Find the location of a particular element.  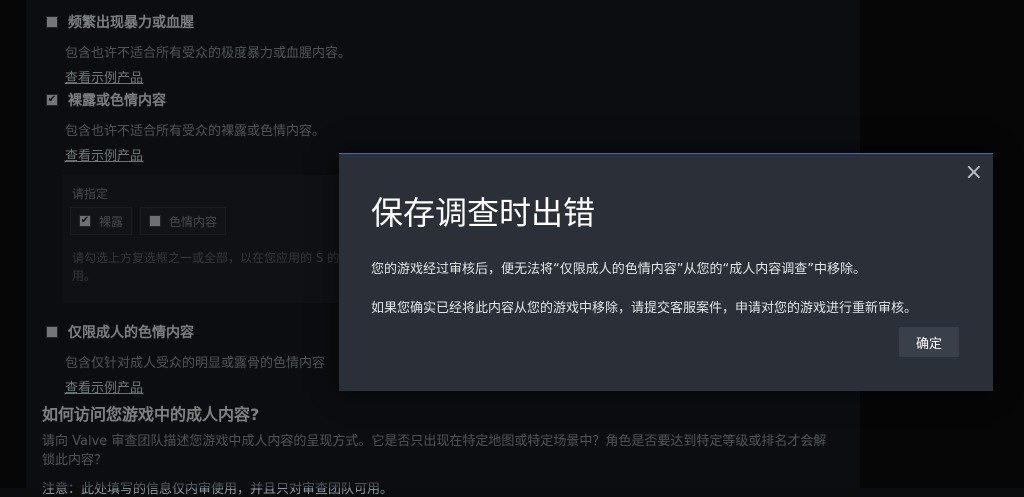

close-icon: × is located at coordinates (974, 172).